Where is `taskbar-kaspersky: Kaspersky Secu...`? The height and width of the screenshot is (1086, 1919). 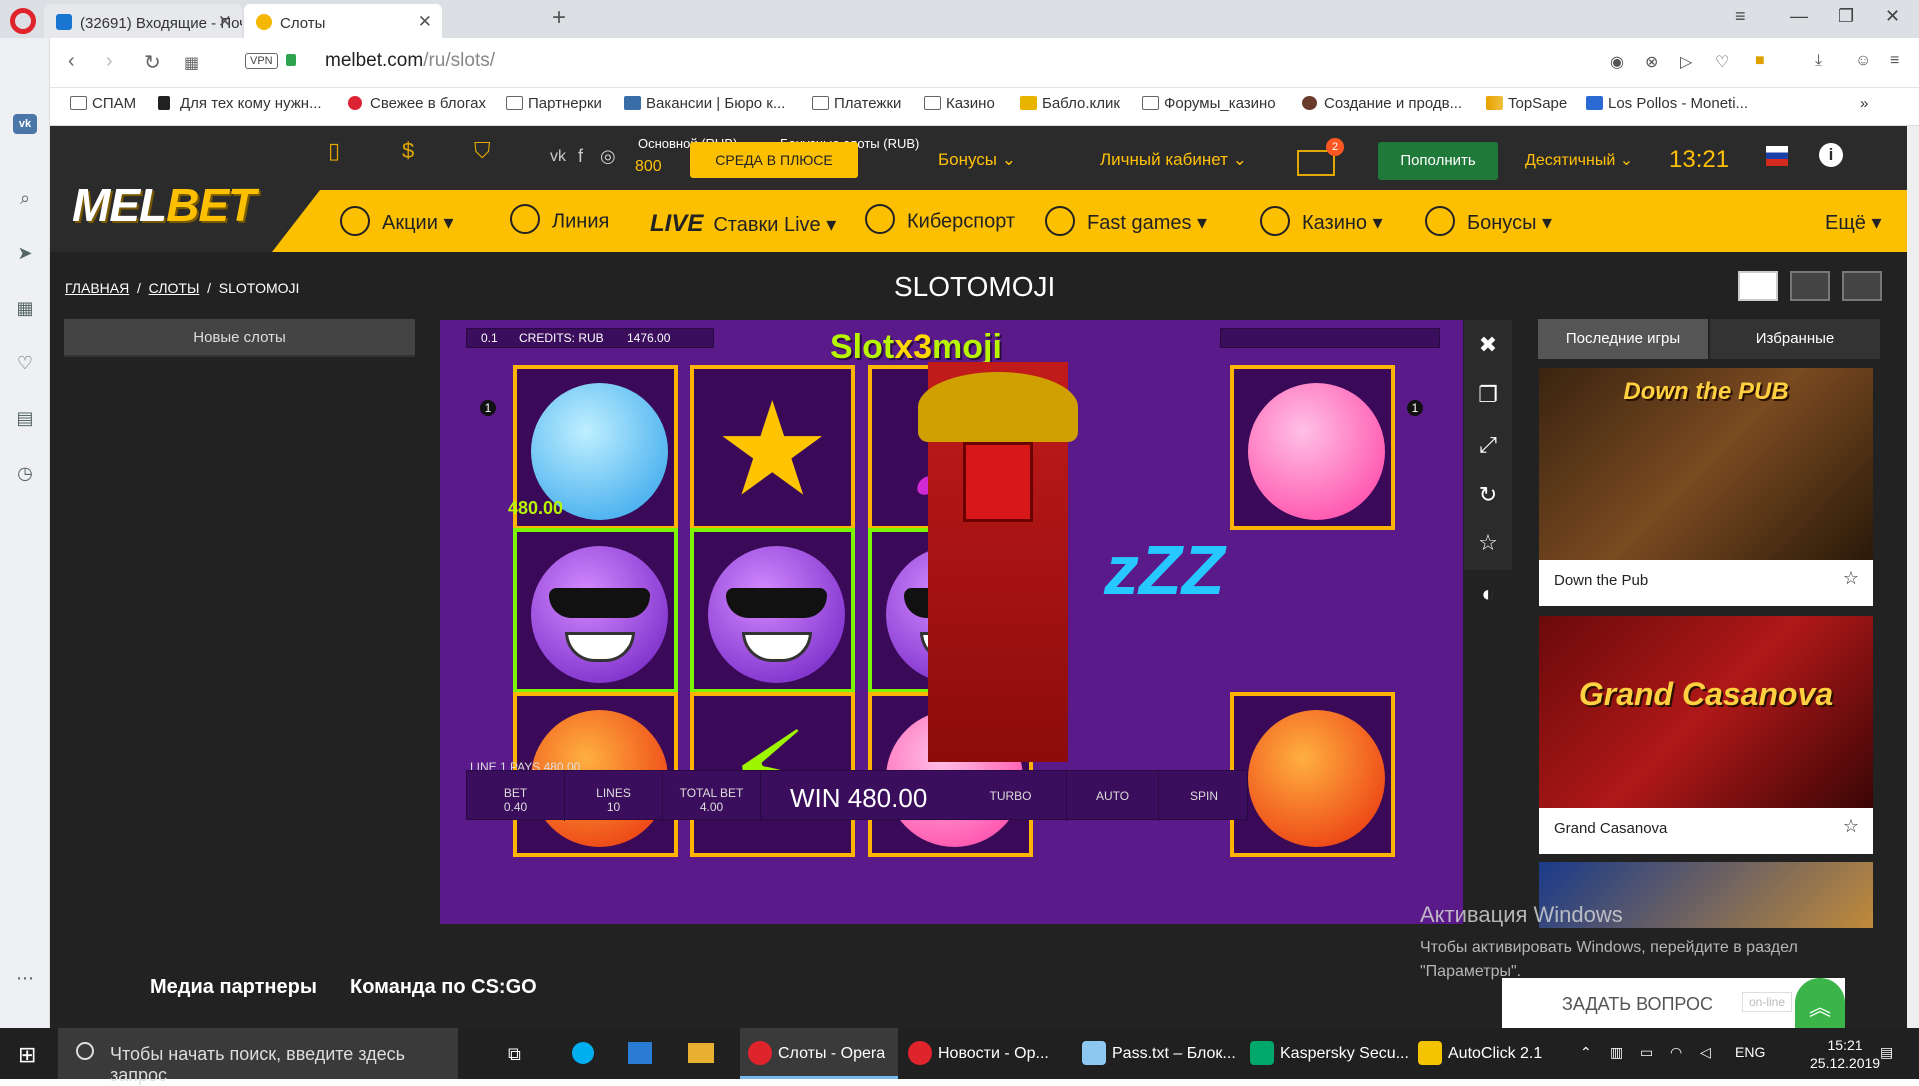 taskbar-kaspersky: Kaspersky Secu... is located at coordinates (1328, 1053).